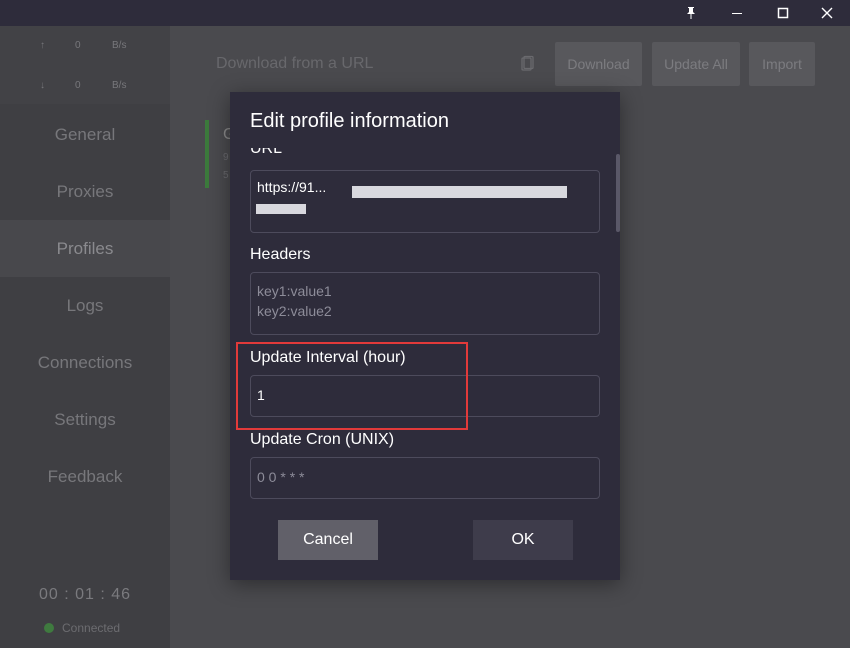 This screenshot has width=850, height=648. What do you see at coordinates (827, 13) in the screenshot?
I see `close-icon` at bounding box center [827, 13].